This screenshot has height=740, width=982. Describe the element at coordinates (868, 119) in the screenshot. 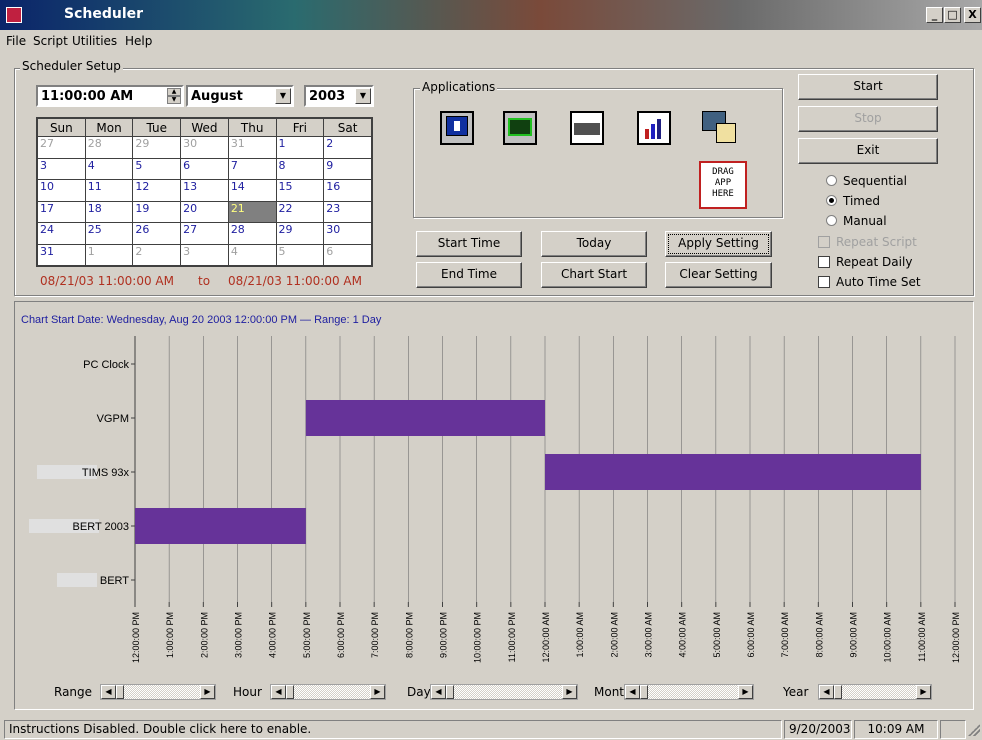

I see `stop-button: Stop` at that location.